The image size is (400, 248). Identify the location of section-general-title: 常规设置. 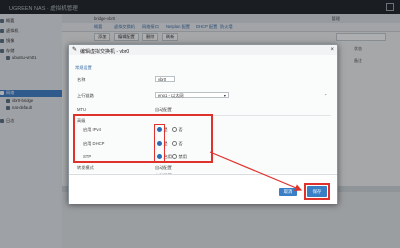
(83, 67).